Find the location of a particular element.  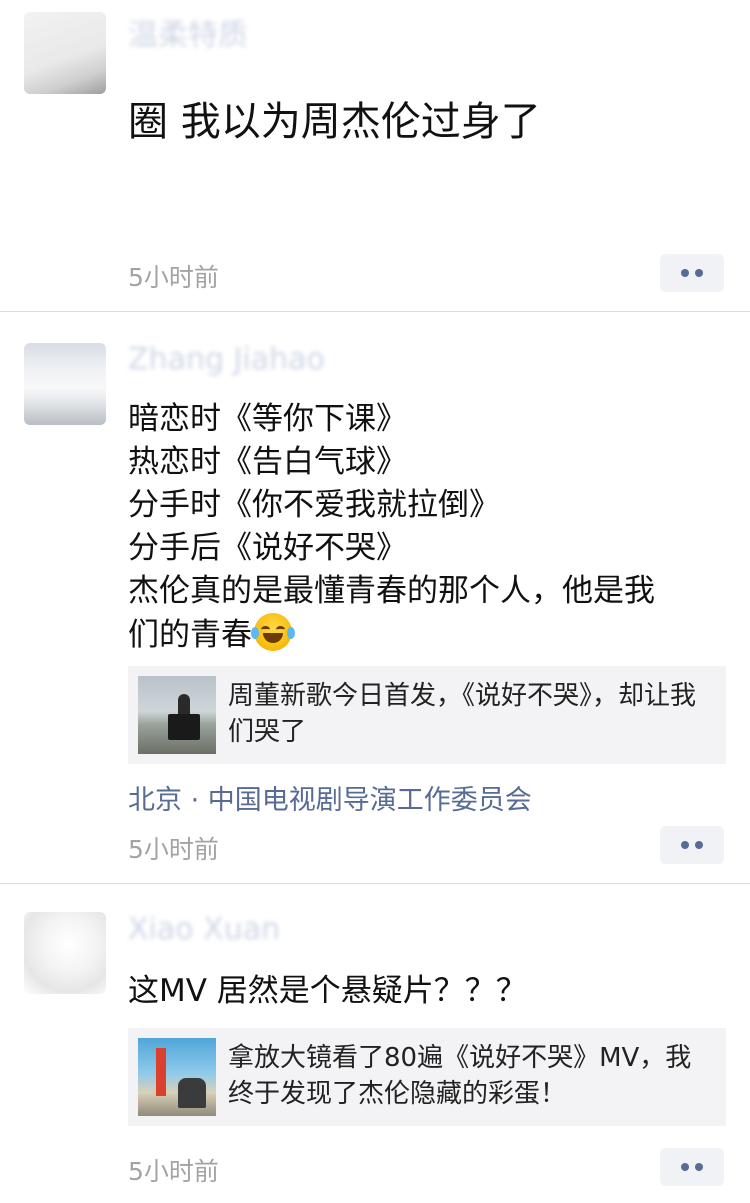

post-content: 圈 我以为周杰伦过身了 is located at coordinates (428, 122).